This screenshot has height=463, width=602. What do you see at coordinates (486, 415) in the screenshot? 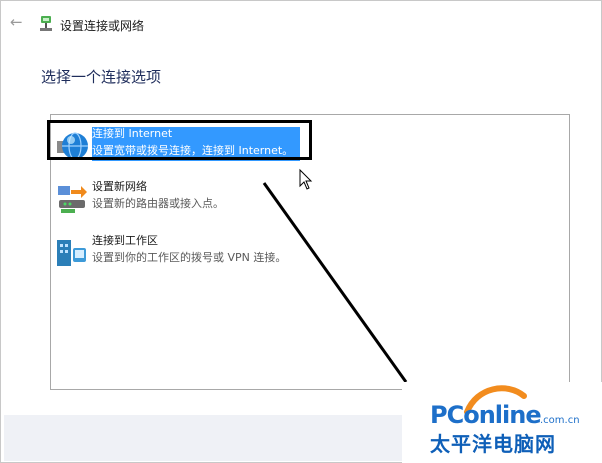
I see `watermark-logo: PConline` at bounding box center [486, 415].